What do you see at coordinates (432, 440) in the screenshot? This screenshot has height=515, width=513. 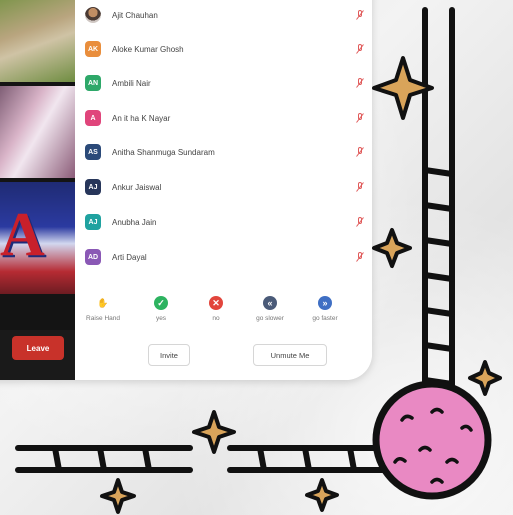 I see `pink-dot-circle` at bounding box center [432, 440].